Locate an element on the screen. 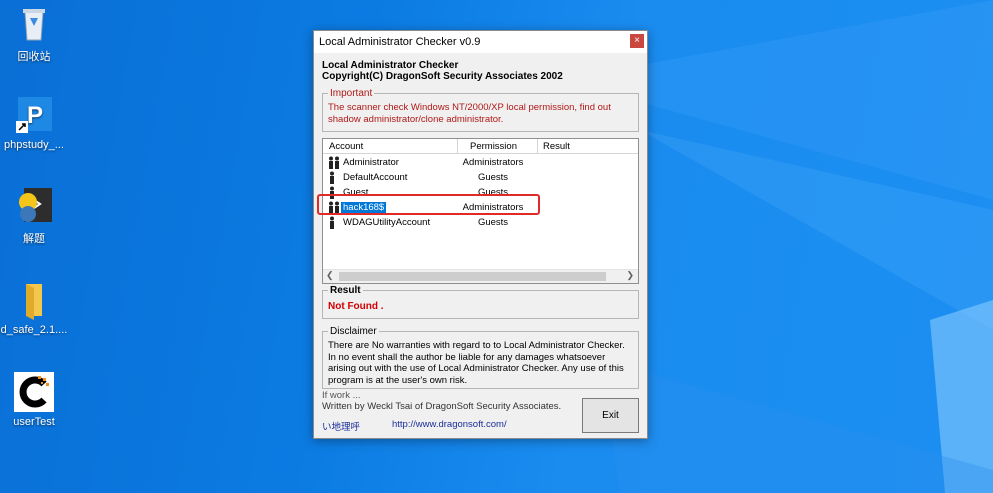  desktop-icon-recycle-bin: 回收站 is located at coordinates (37, 34).